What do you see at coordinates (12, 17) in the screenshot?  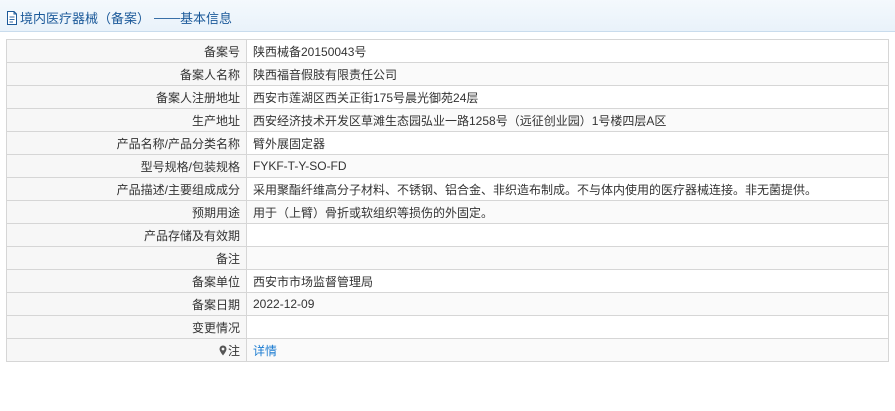 I see `document-icon` at bounding box center [12, 17].